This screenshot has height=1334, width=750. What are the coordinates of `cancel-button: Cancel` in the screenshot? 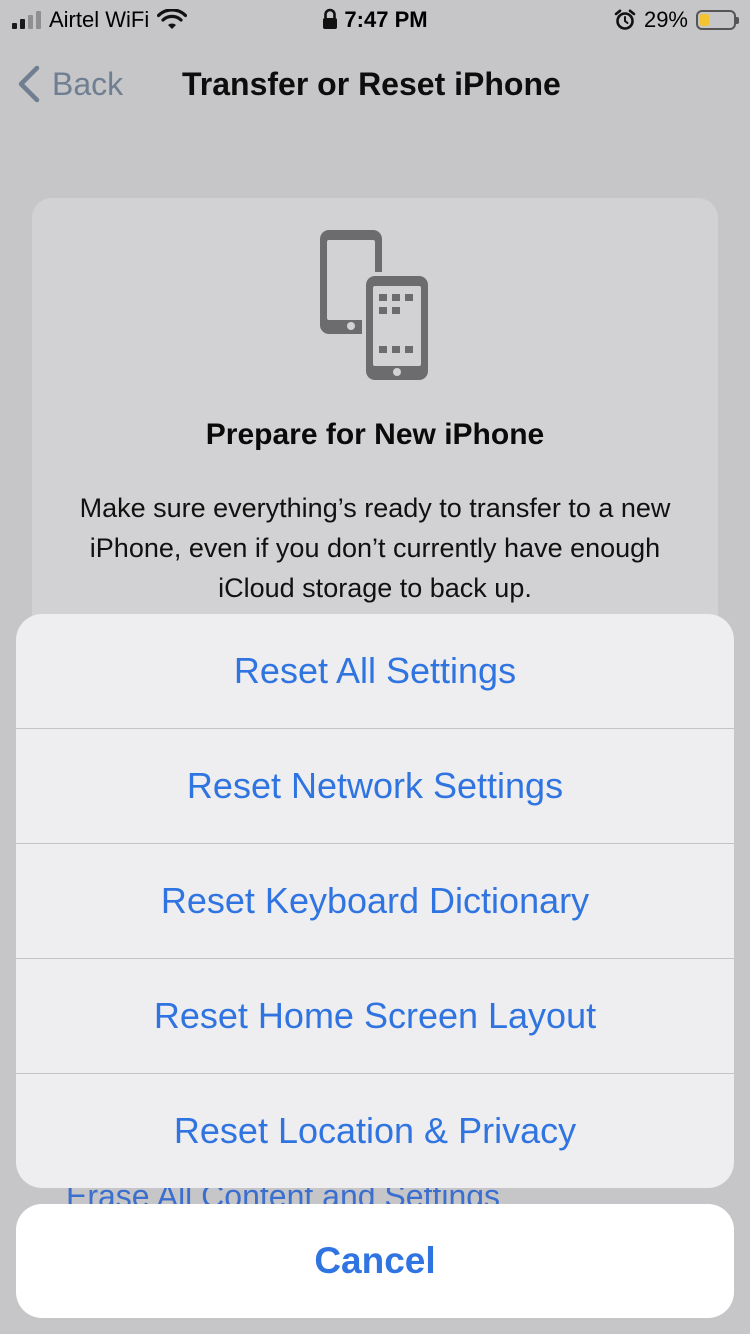 It's located at (375, 1261).